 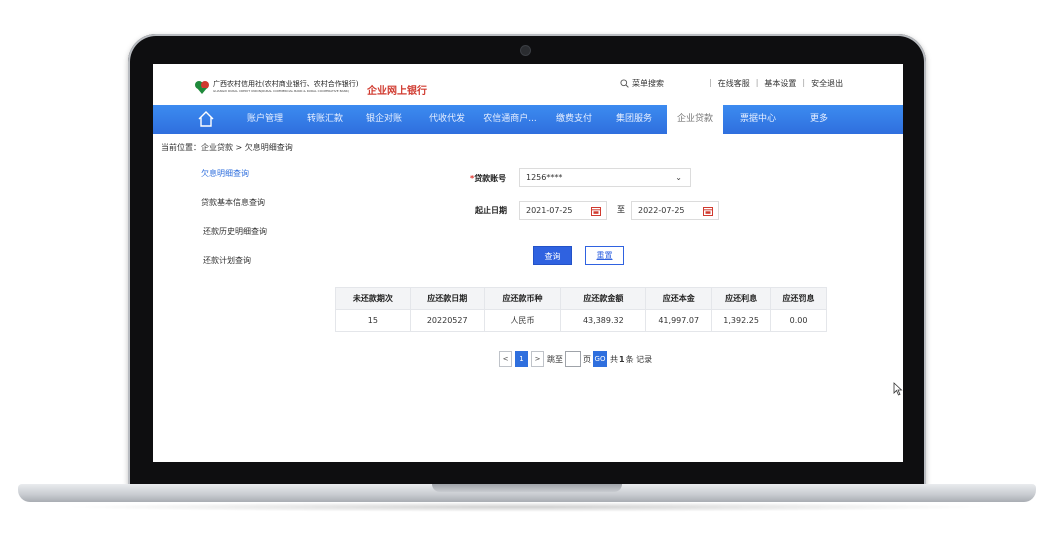 I want to click on cell-due-date: 20220527, so click(x=447, y=320).